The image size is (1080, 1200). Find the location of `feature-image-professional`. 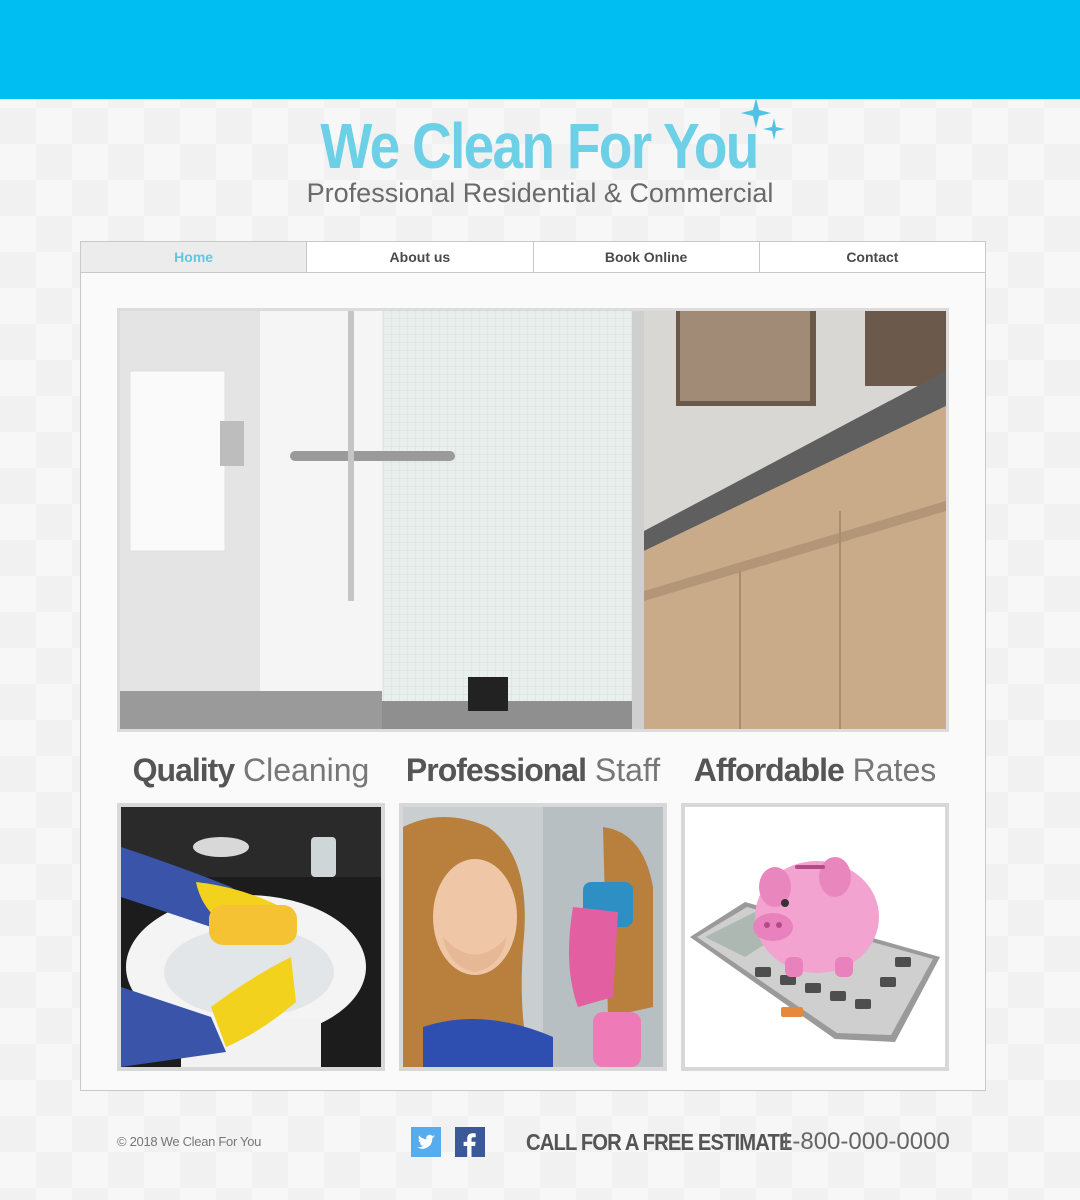

feature-image-professional is located at coordinates (533, 937).